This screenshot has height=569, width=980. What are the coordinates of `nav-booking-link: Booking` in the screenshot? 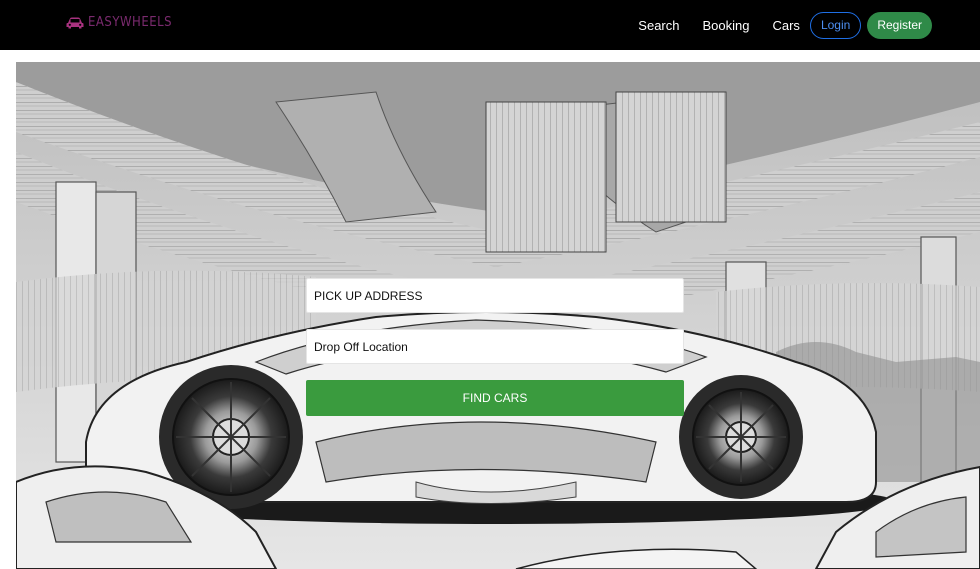 It's located at (726, 26).